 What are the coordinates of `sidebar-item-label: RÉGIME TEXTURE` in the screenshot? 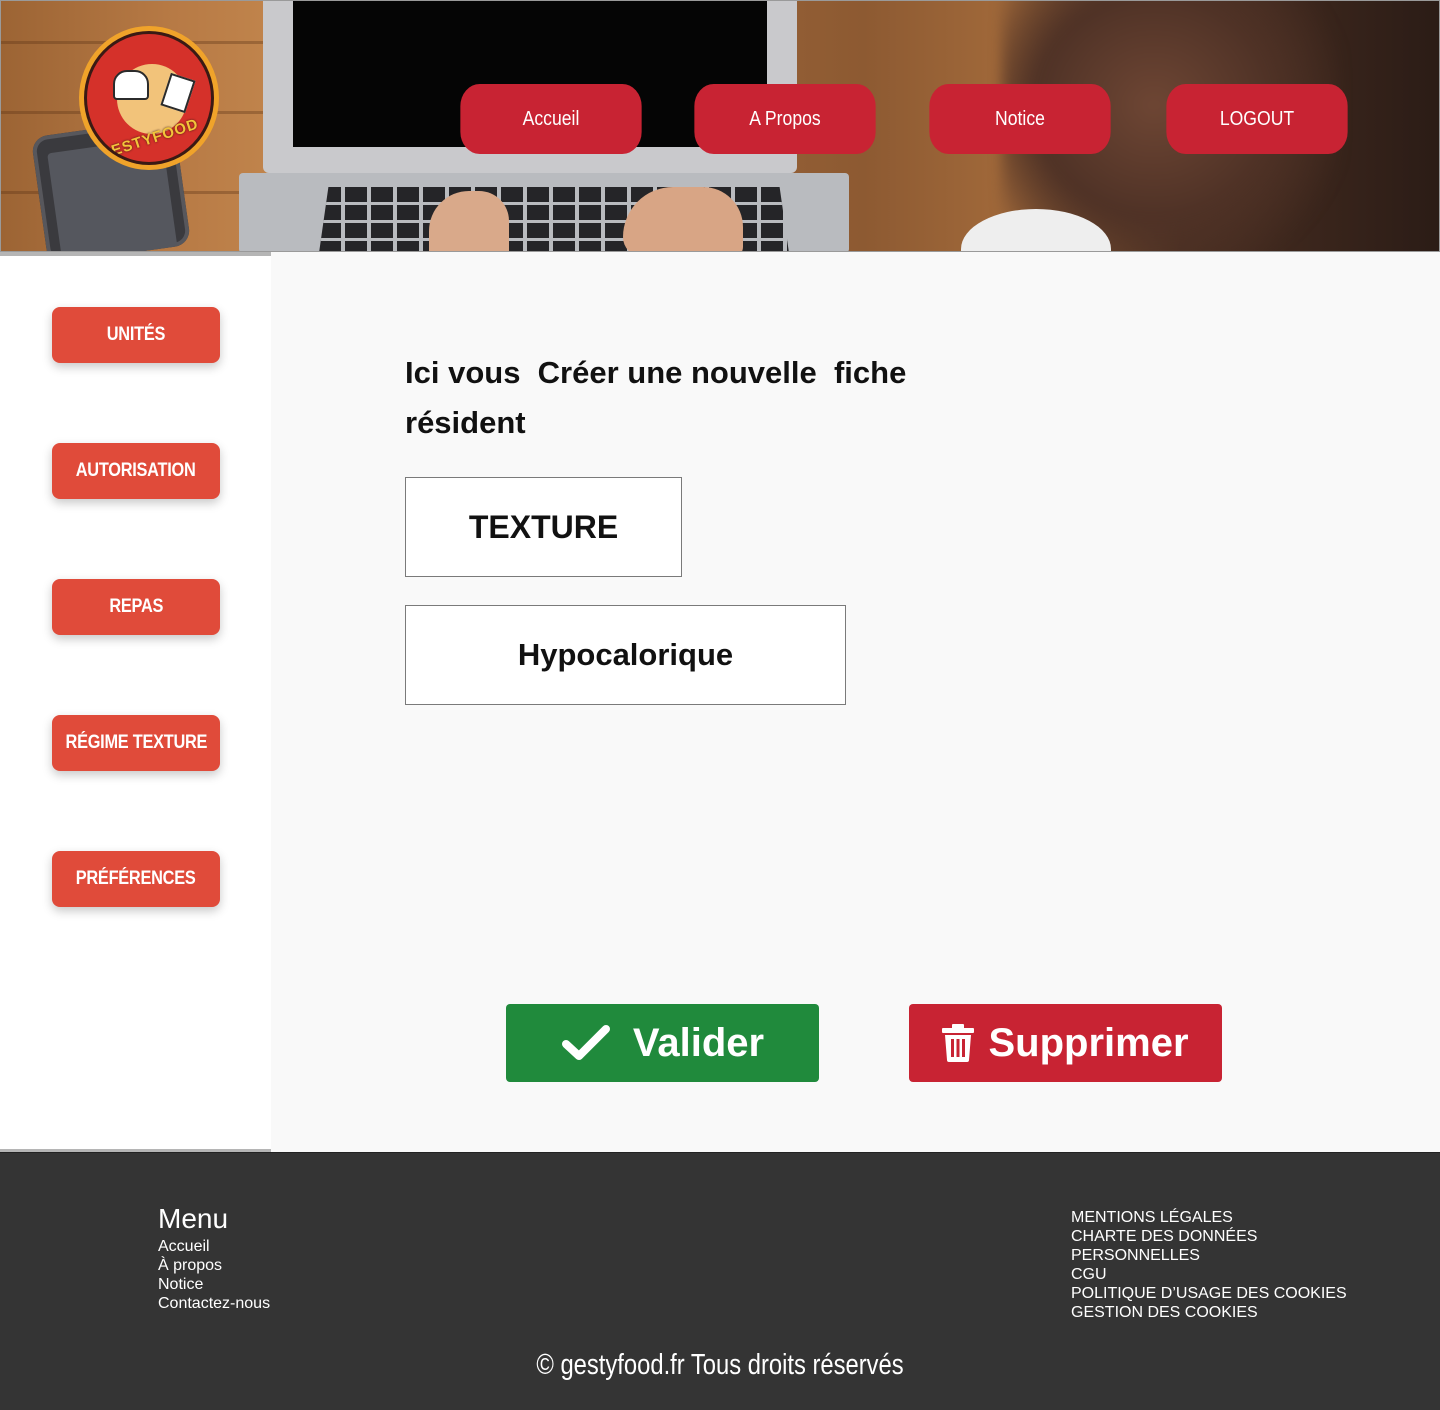 It's located at (136, 742).